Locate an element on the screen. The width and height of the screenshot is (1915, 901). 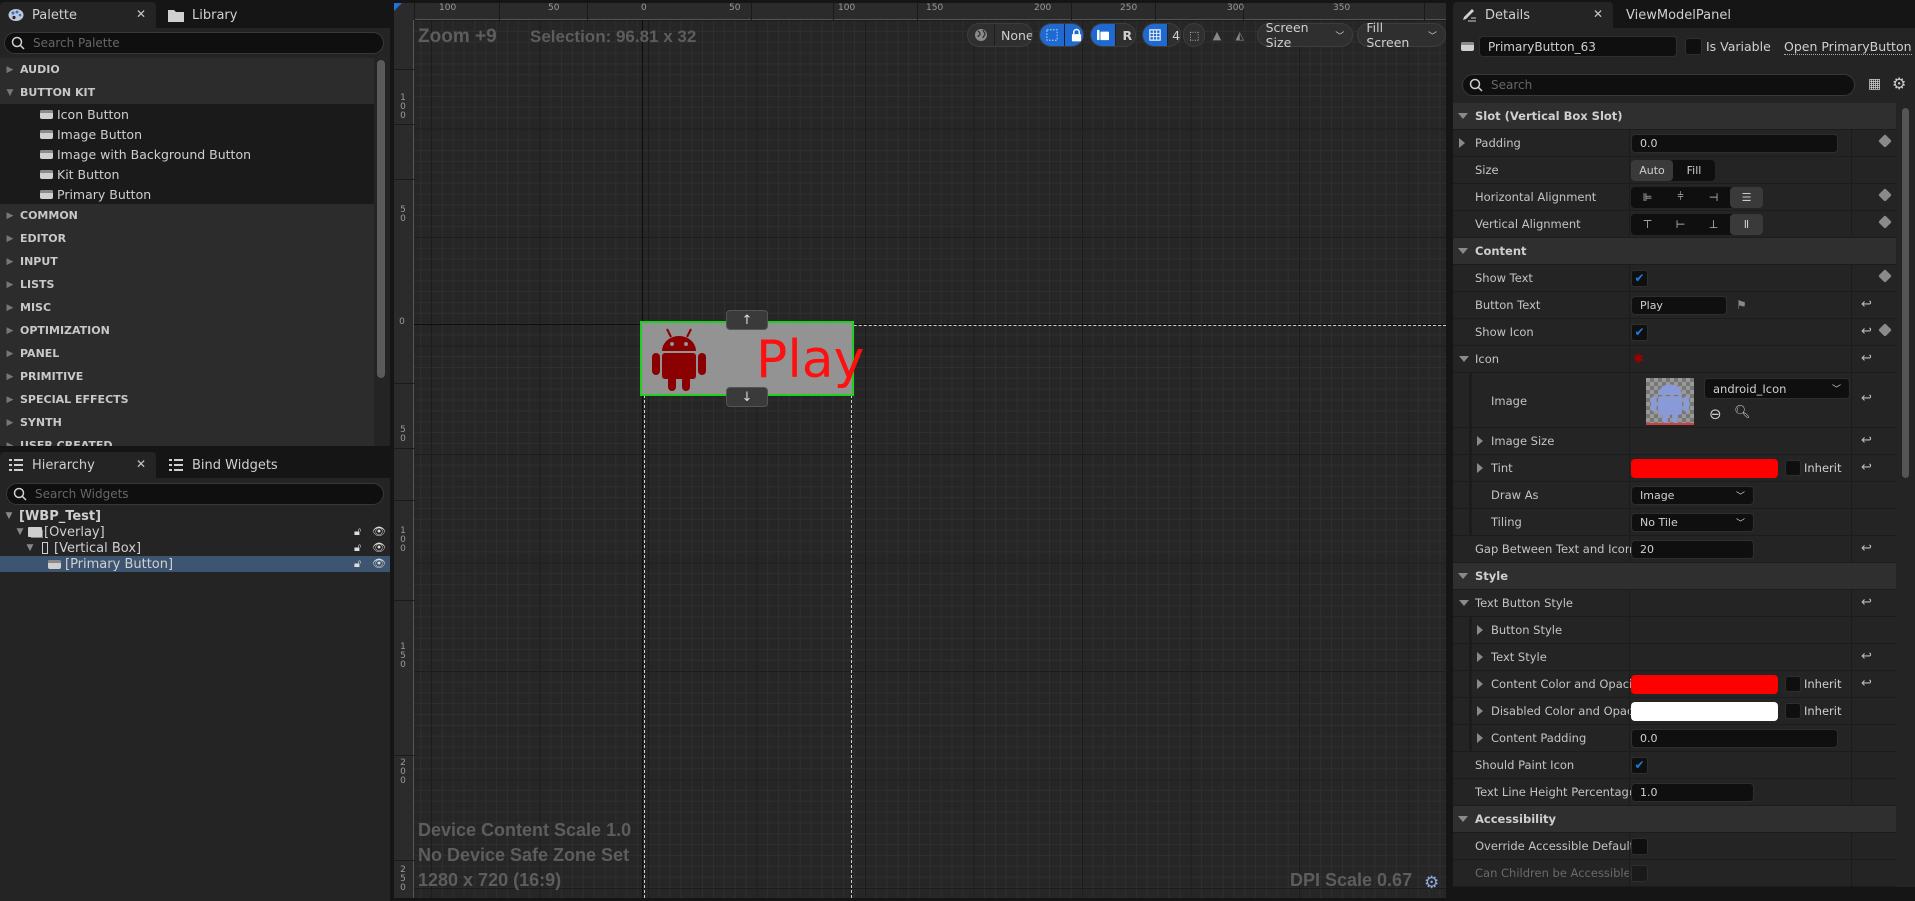
palette-category-special-effects: ▶ SPECIAL EFFECTS is located at coordinates (187, 399).